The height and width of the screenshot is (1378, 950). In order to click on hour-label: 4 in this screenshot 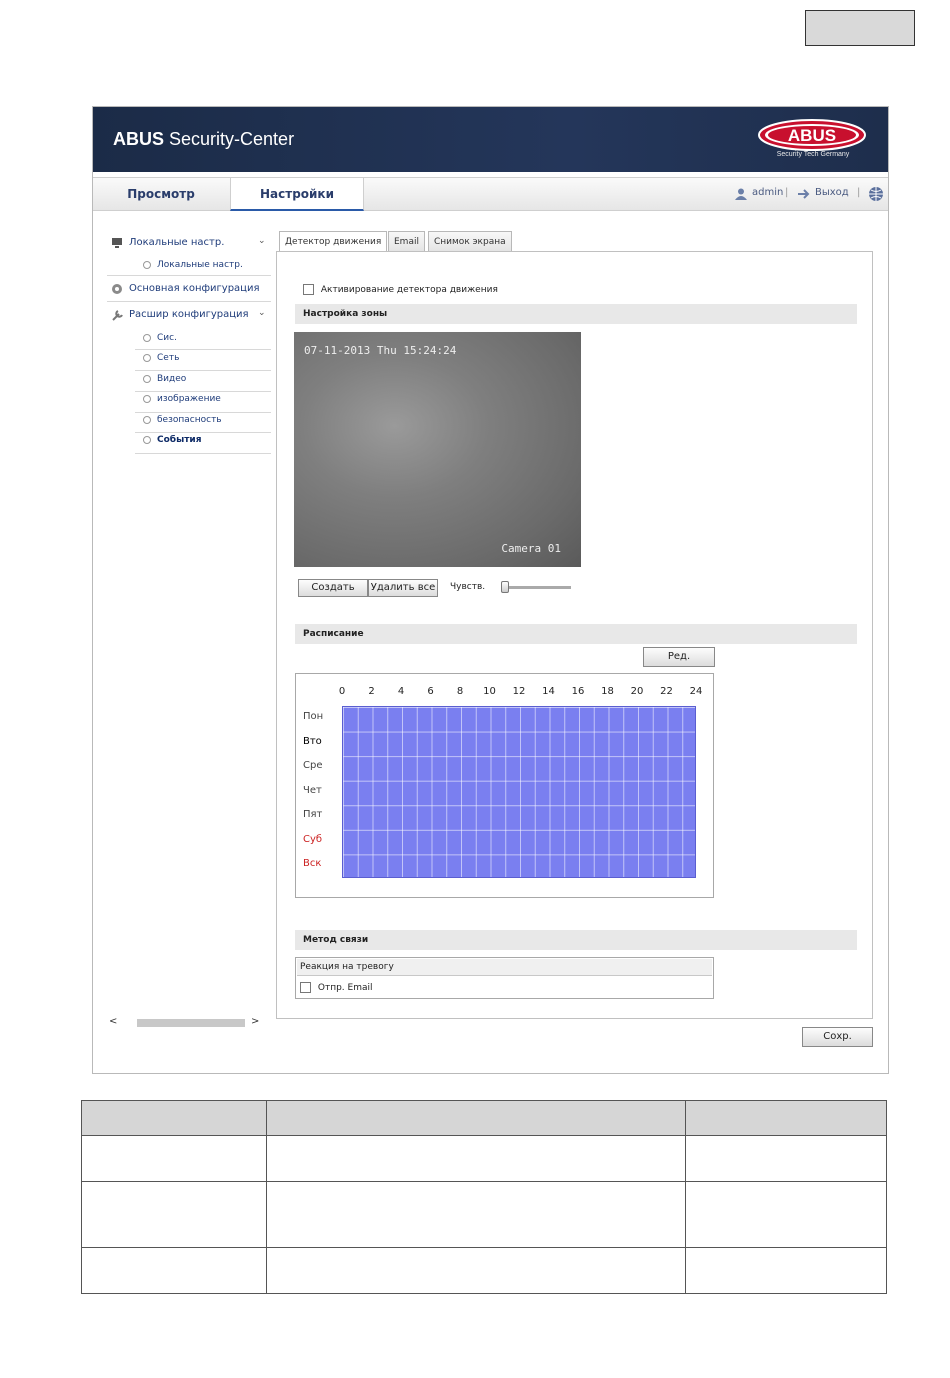, I will do `click(401, 691)`.